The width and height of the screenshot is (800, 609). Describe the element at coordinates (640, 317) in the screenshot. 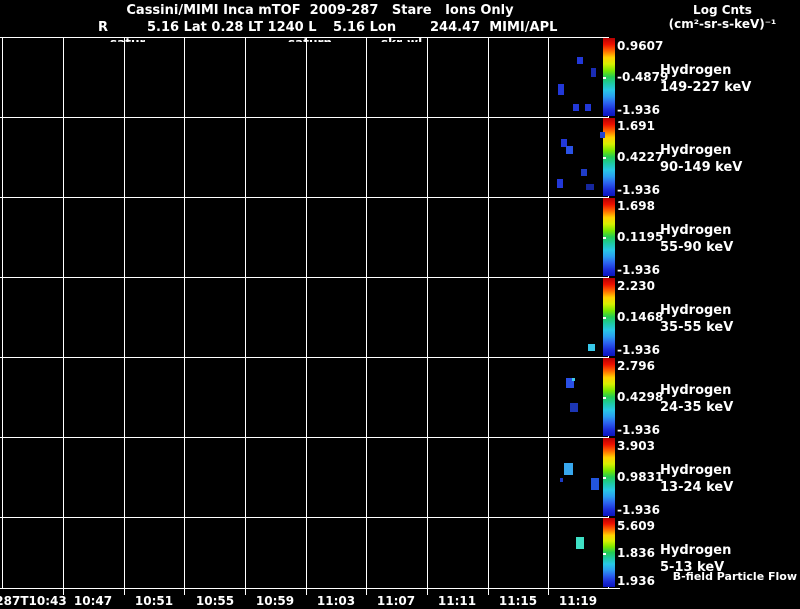

I see `colorbar-mid-label: 0.1468` at that location.